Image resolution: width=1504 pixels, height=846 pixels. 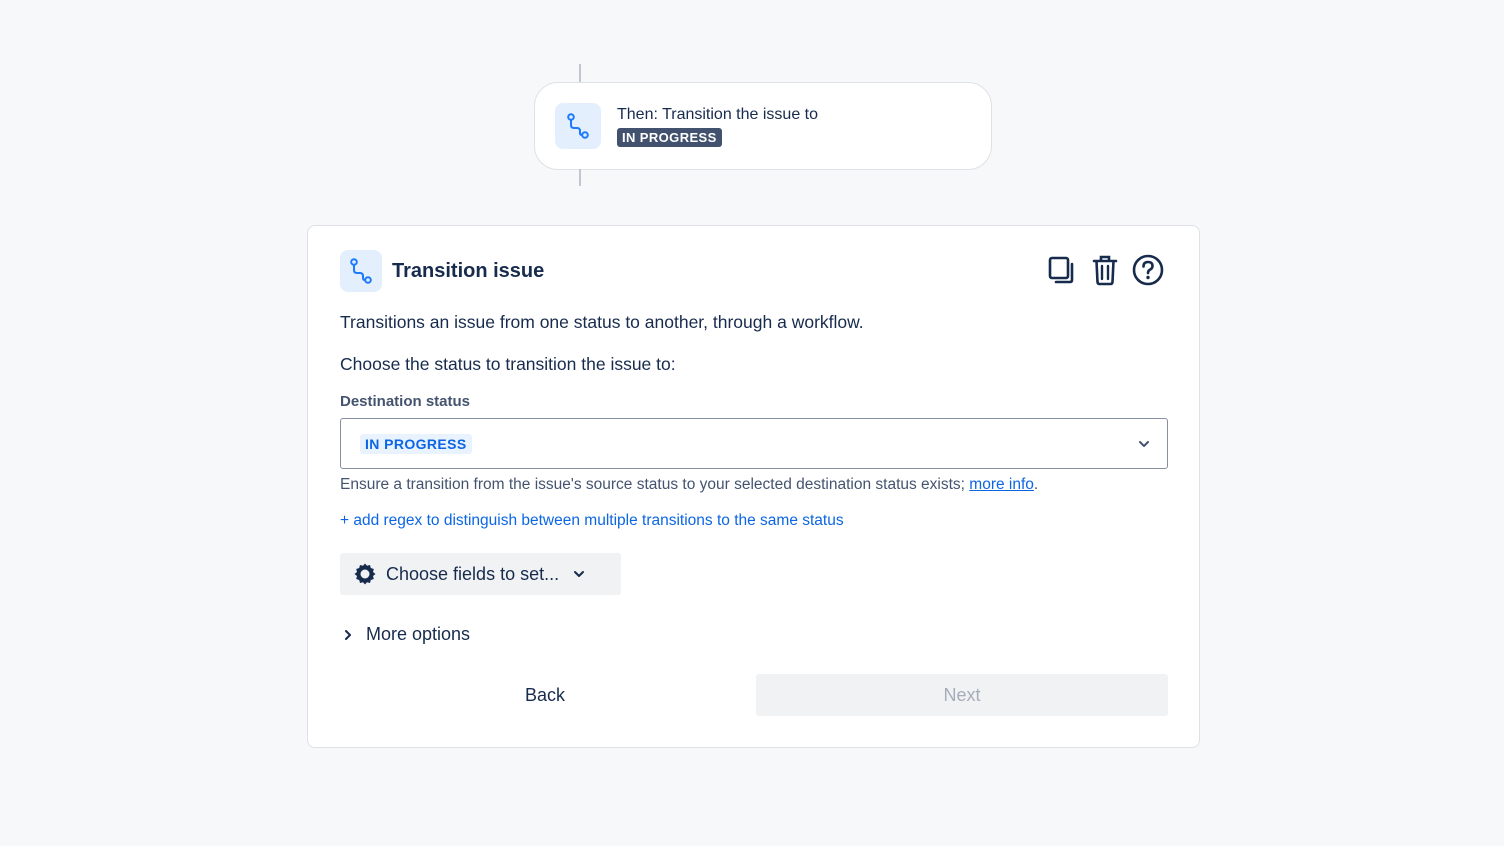 I want to click on step-status-lozenge: IN PROGRESS, so click(x=669, y=137).